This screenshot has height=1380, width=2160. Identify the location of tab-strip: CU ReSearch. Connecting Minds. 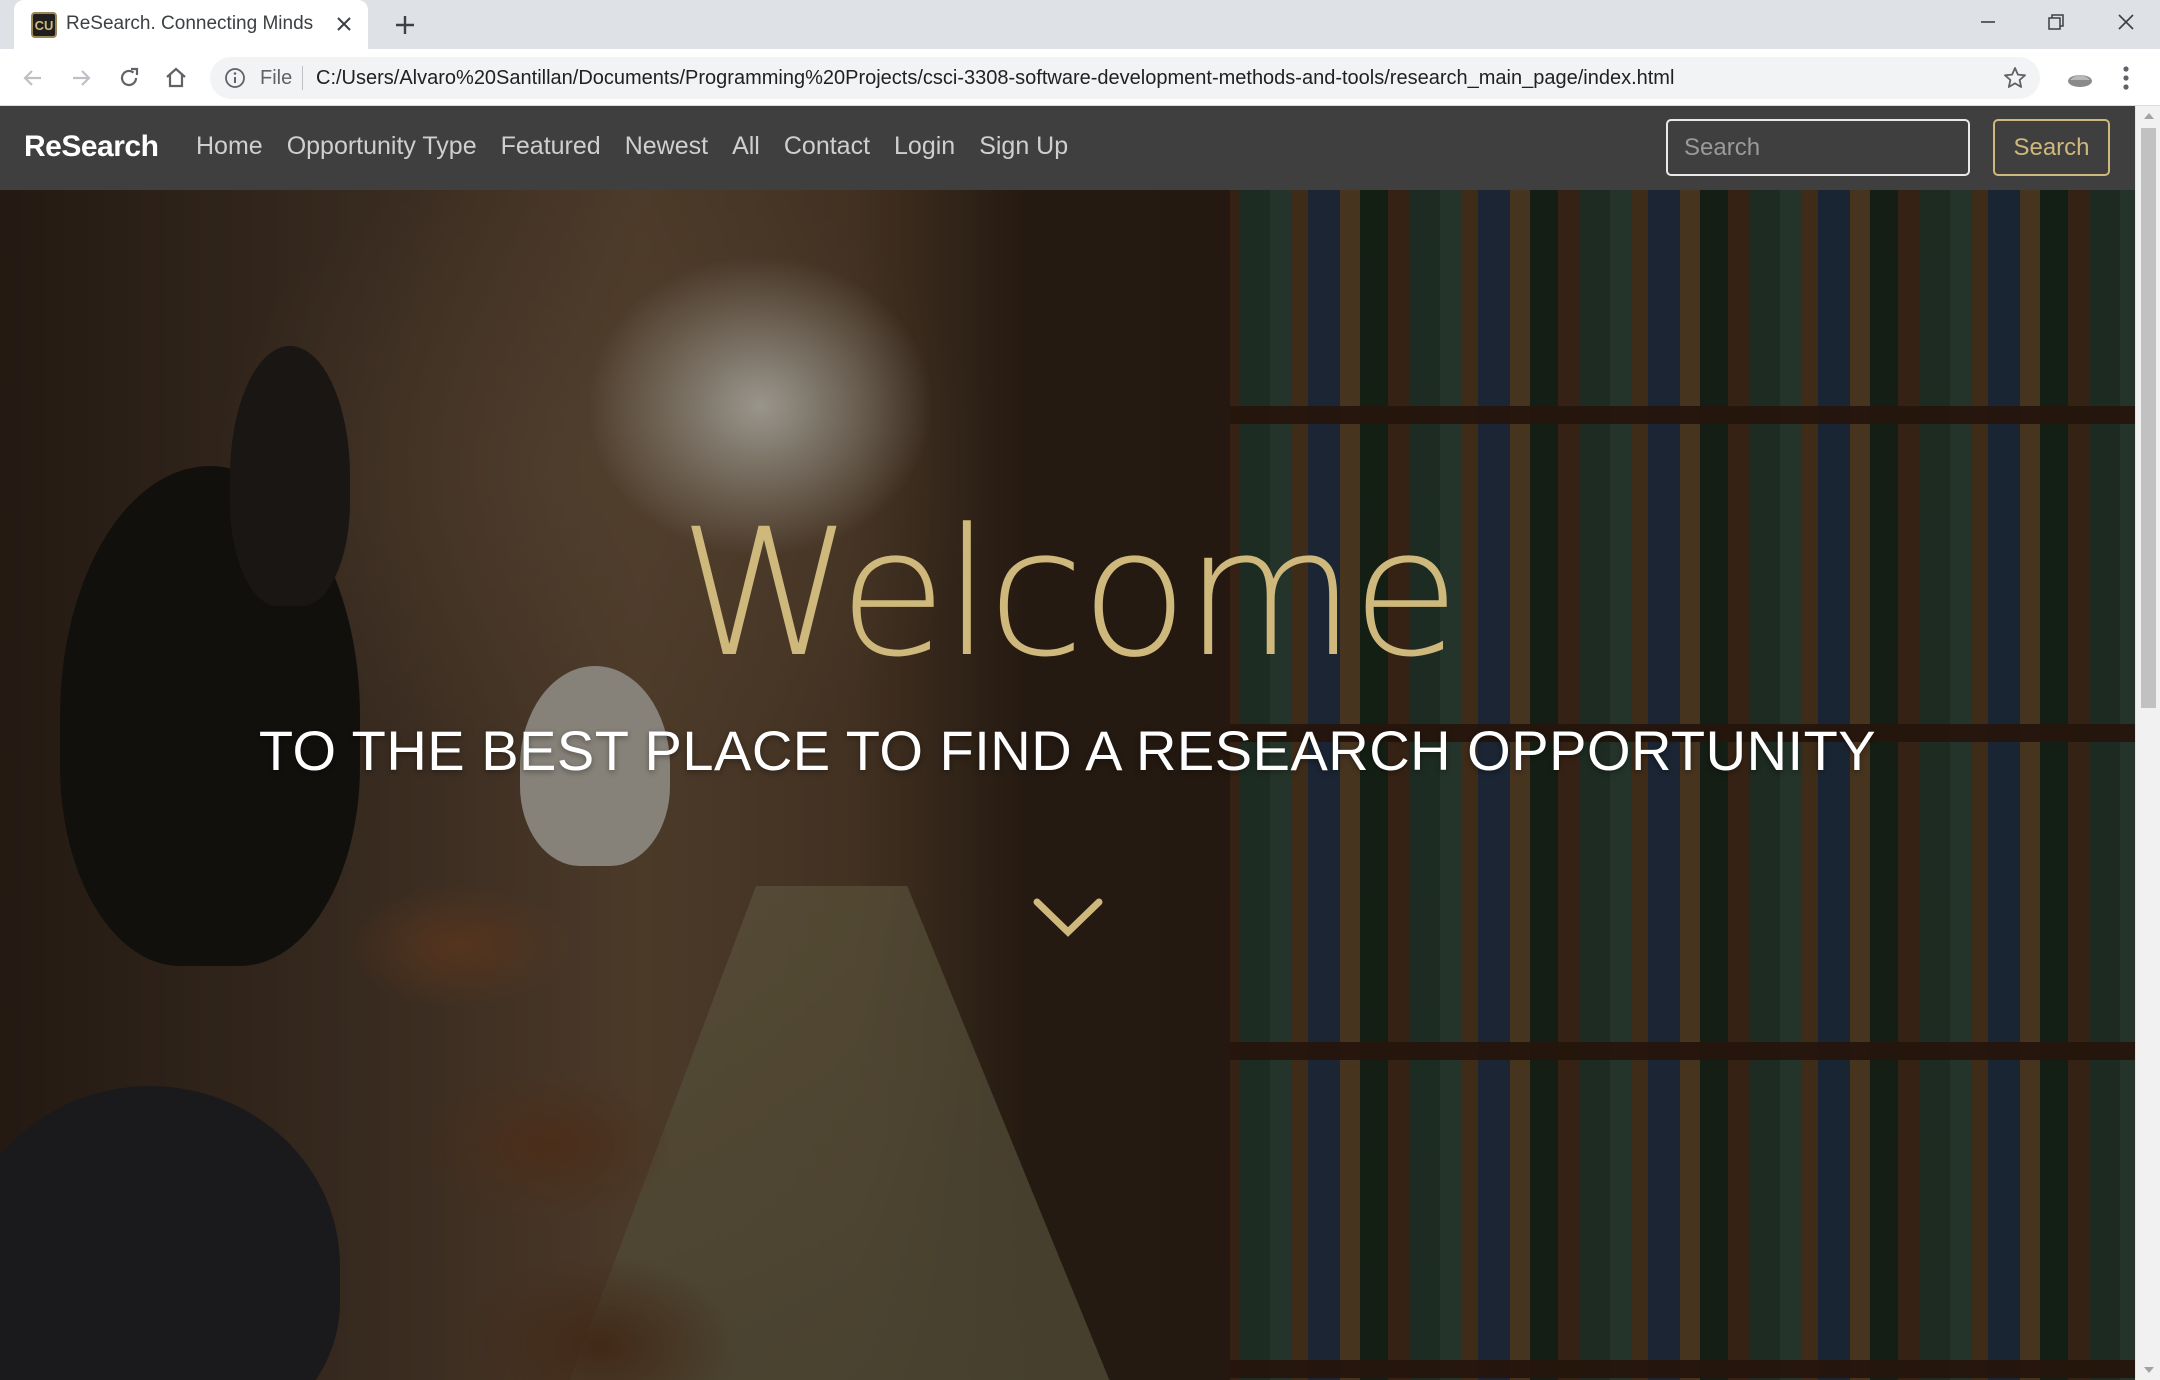
(1080, 24).